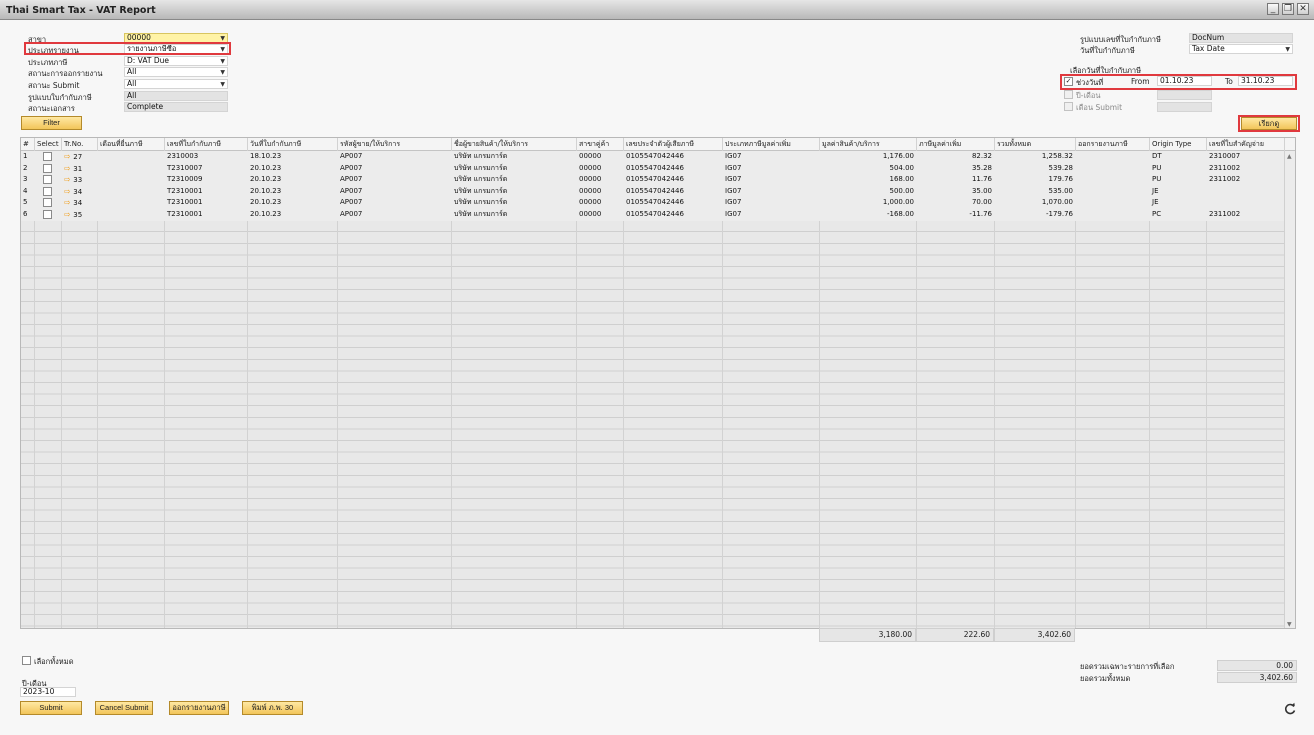 The height and width of the screenshot is (735, 1314). Describe the element at coordinates (1303, 9) in the screenshot. I see `close-icon: ✕` at that location.